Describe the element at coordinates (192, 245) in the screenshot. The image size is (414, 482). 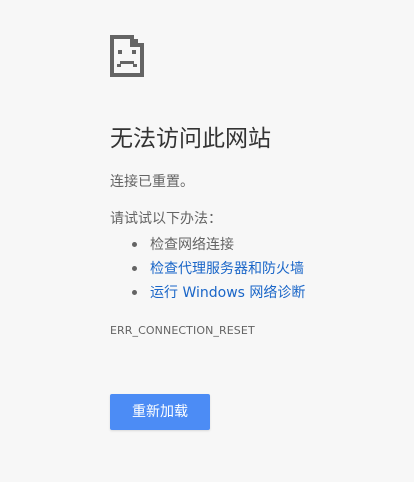
I see `suggestion-label: 检查网络连接` at that location.